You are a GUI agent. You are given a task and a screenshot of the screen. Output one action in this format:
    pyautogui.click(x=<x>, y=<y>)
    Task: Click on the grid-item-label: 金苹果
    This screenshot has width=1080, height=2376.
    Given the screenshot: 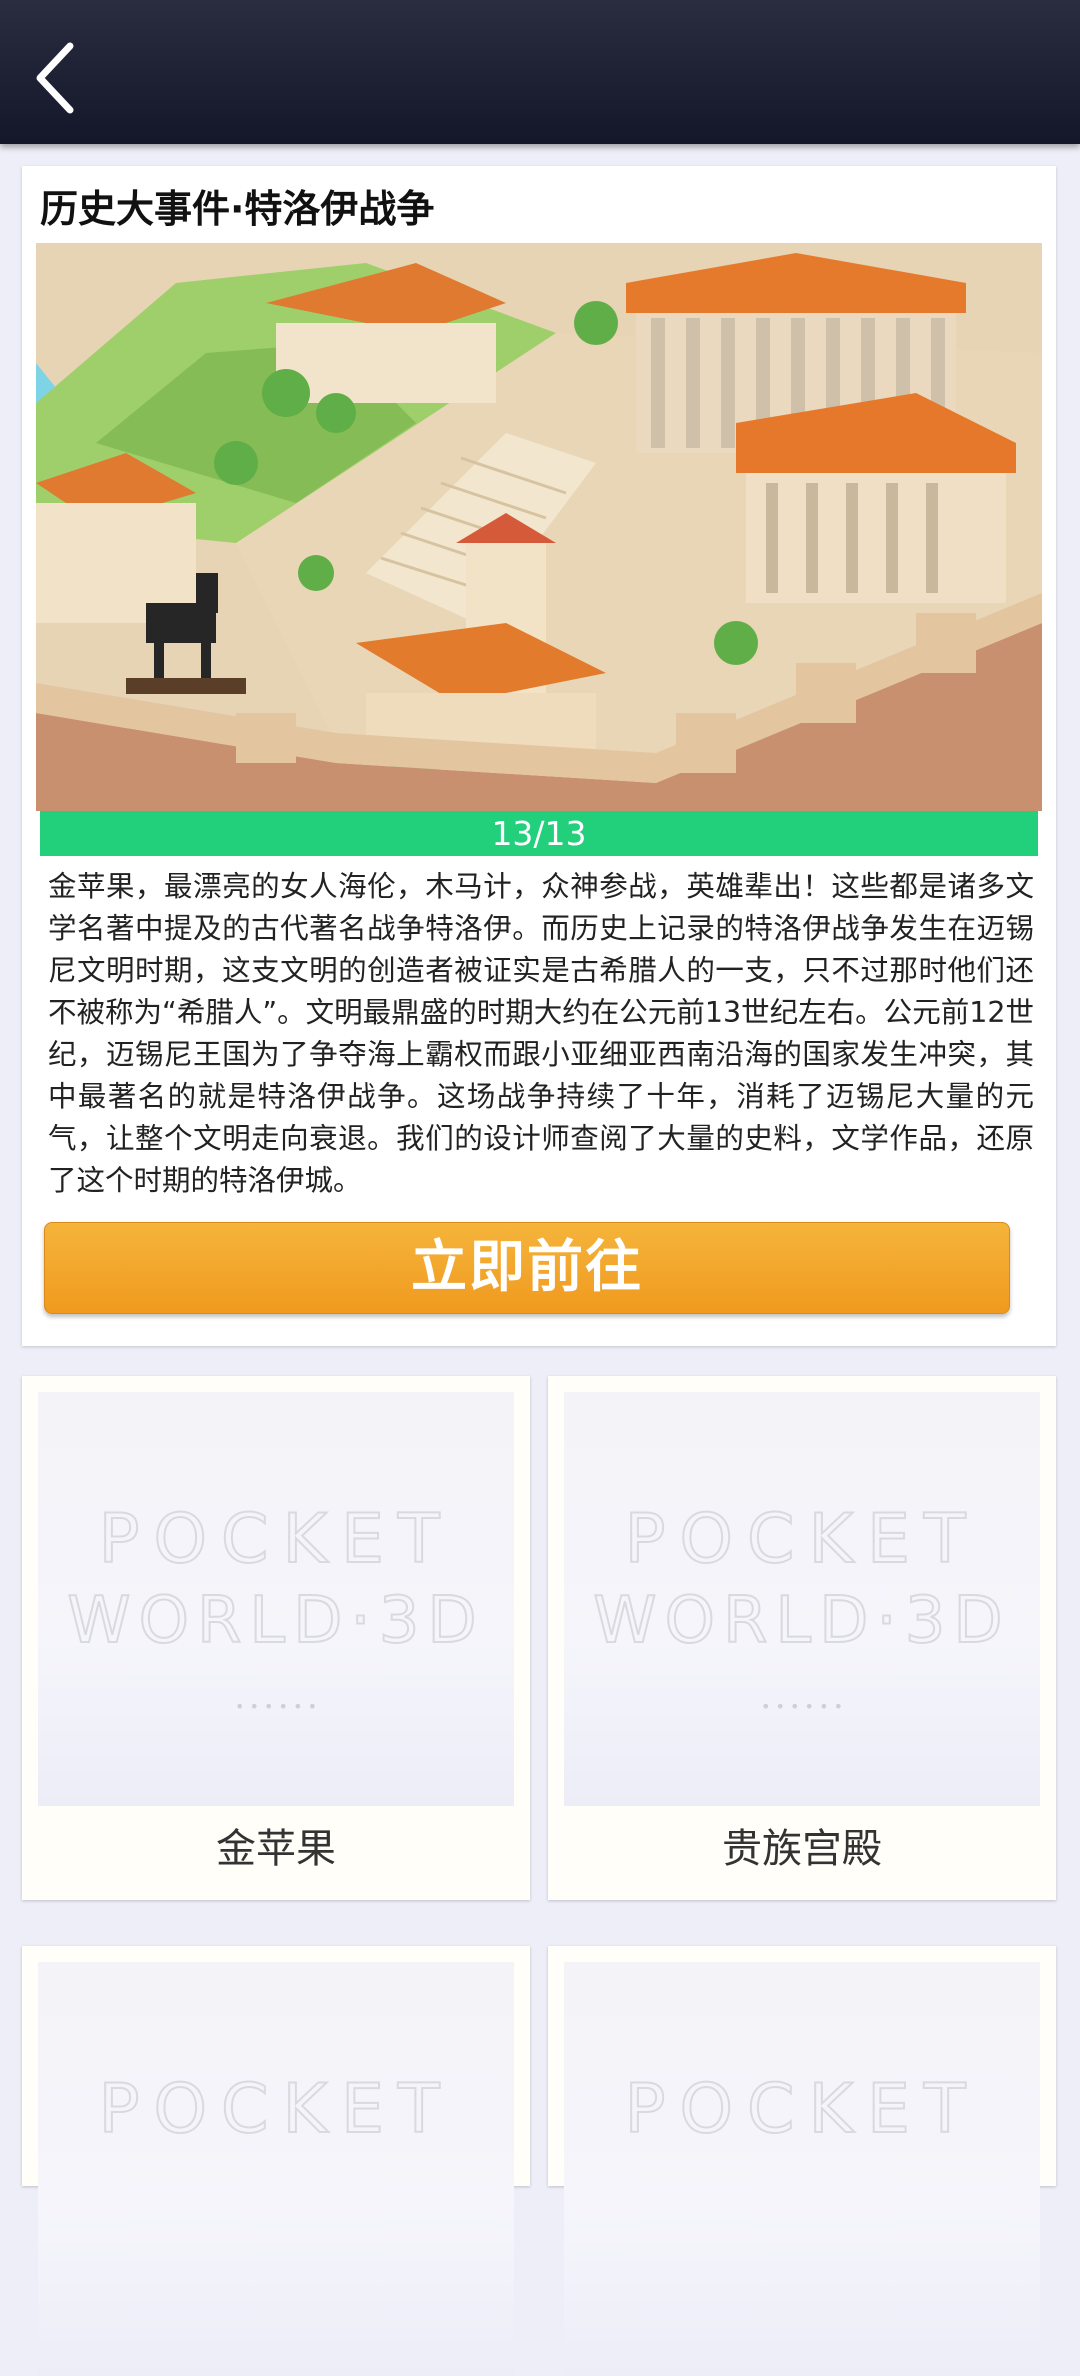 What is the action you would take?
    pyautogui.click(x=276, y=1849)
    